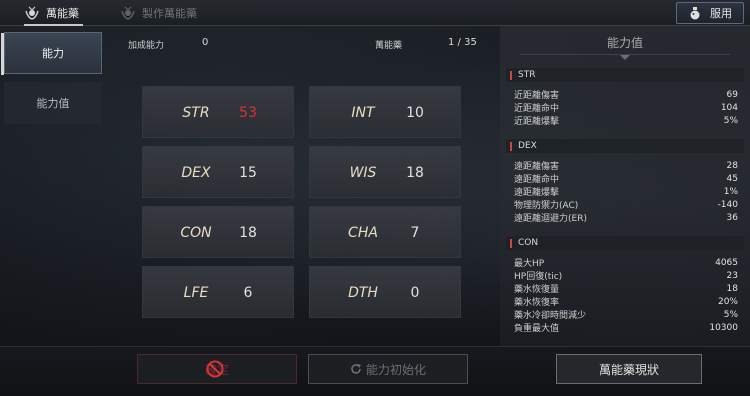  What do you see at coordinates (248, 173) in the screenshot?
I see `stat-value: 15` at bounding box center [248, 173].